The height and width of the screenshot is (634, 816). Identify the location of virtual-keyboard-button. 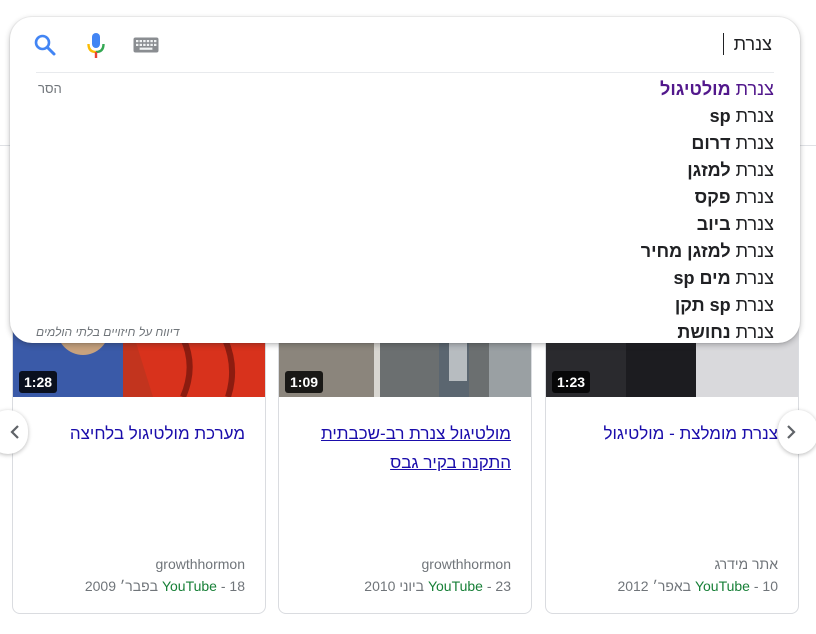
(146, 45).